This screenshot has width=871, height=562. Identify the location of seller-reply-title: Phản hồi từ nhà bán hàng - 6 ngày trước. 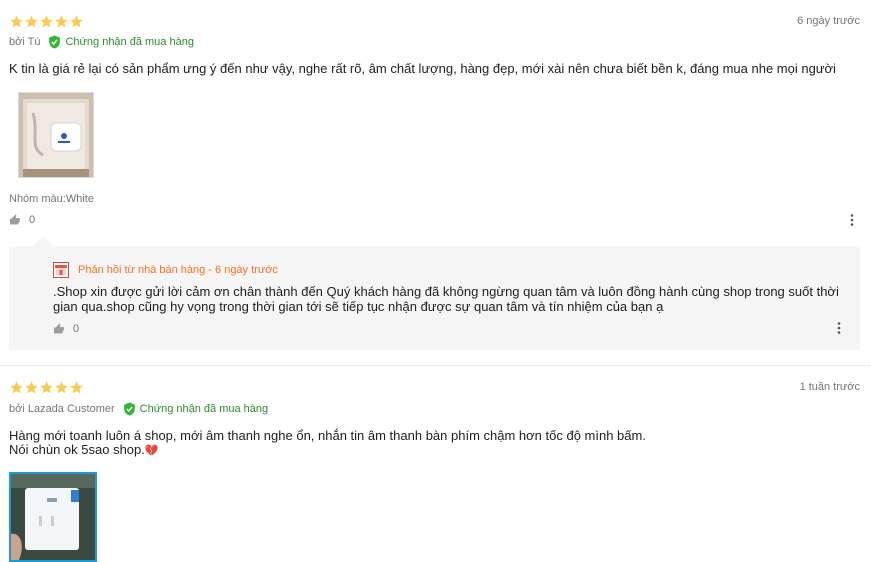
(178, 270).